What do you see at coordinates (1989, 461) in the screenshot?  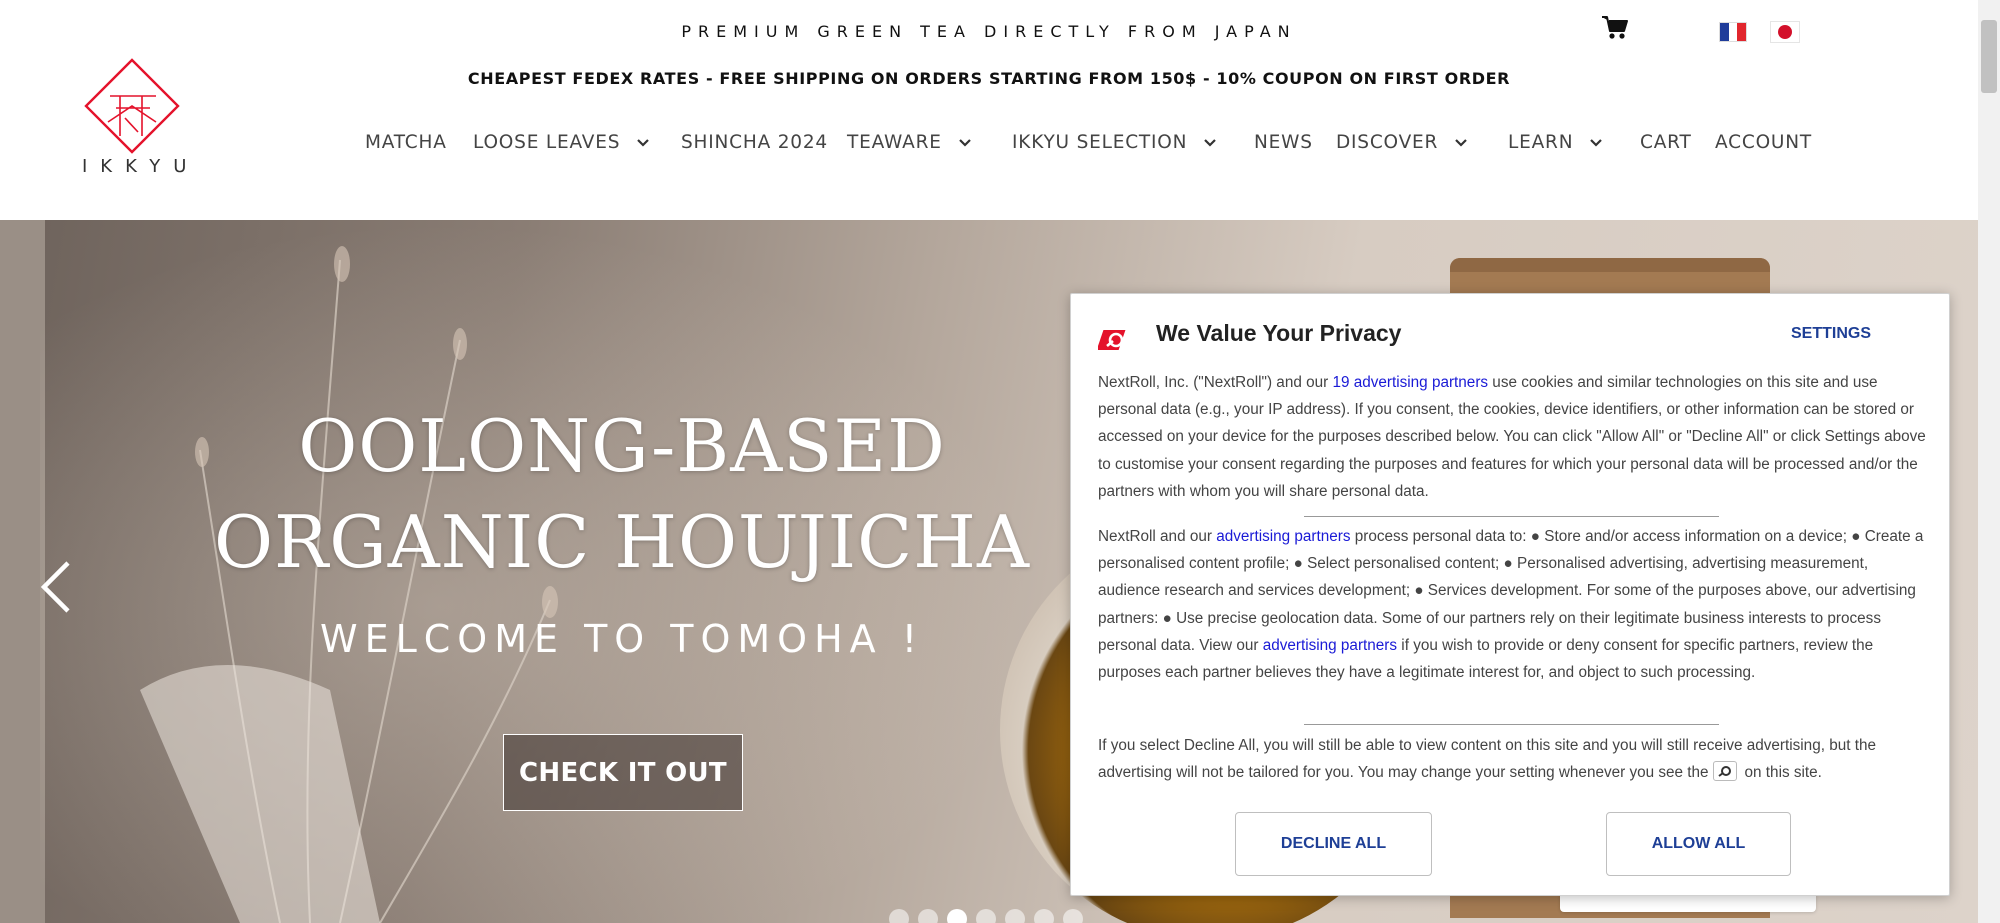 I see `page-scrollbar-track` at bounding box center [1989, 461].